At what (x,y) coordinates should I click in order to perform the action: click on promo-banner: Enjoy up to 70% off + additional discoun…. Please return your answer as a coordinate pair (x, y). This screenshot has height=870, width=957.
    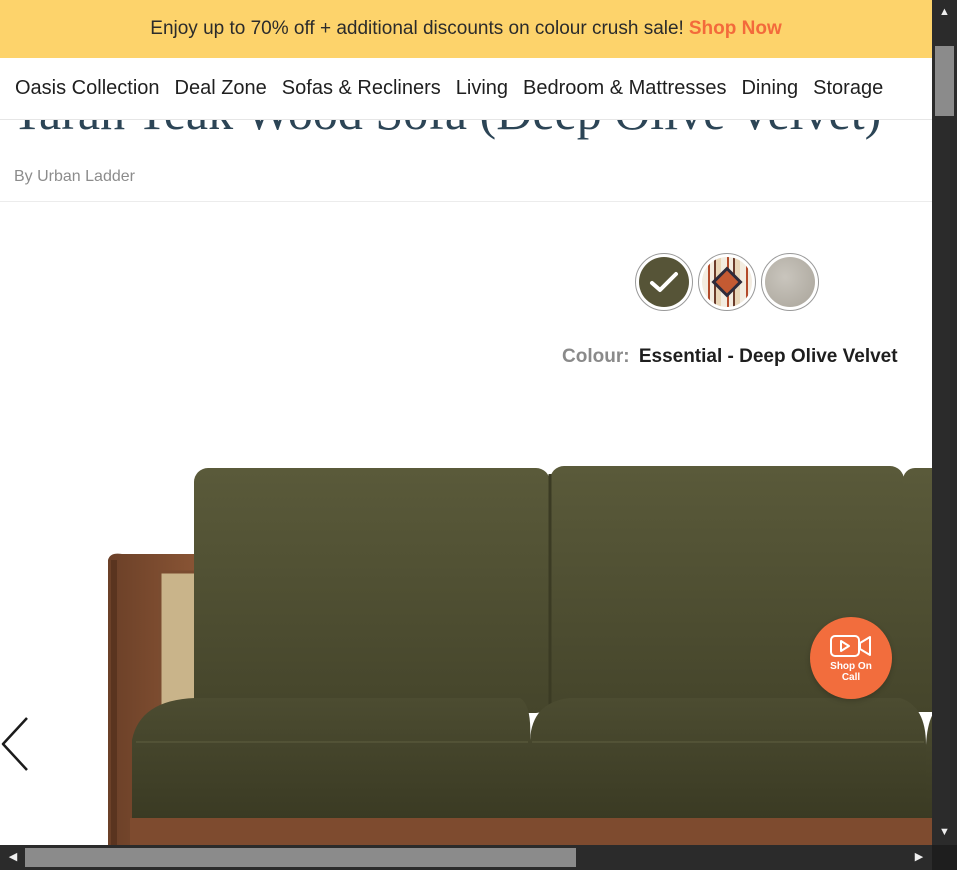
    Looking at the image, I should click on (466, 29).